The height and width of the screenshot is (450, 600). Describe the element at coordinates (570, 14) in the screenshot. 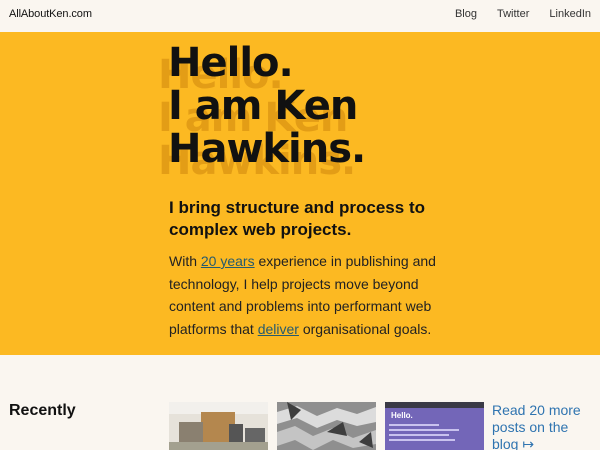

I see `nav-linkedin-link: LinkedIn` at that location.